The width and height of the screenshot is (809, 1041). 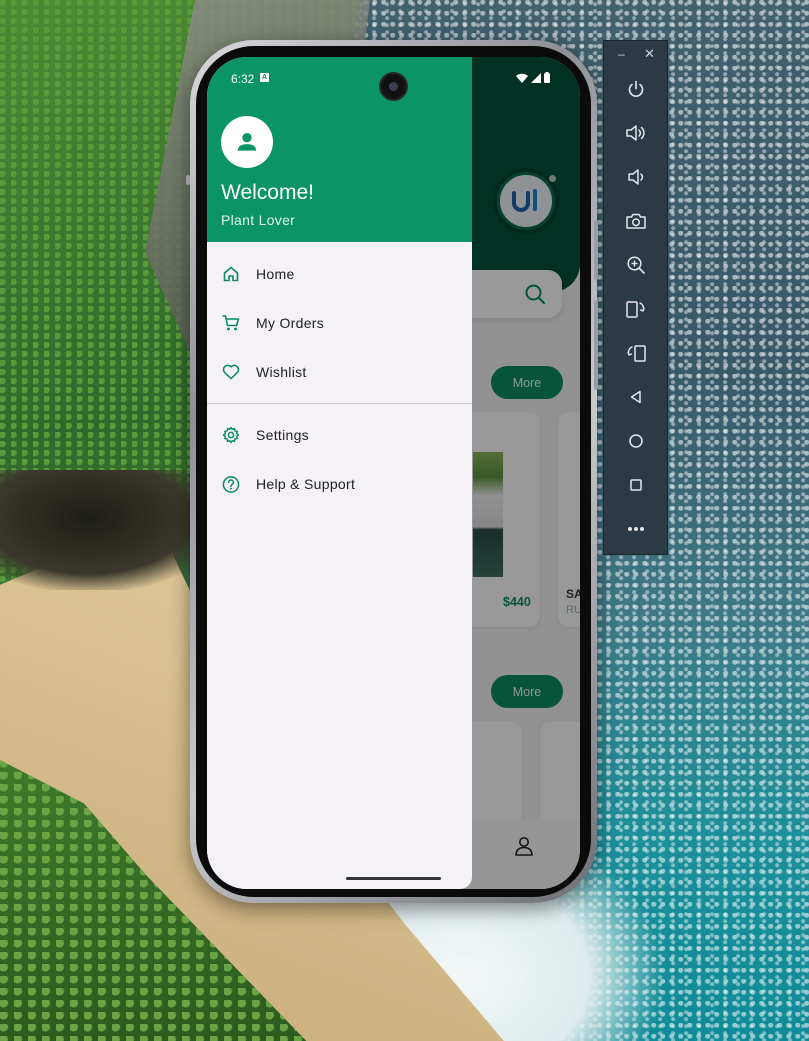 I want to click on volume-up-button, so click(x=636, y=133).